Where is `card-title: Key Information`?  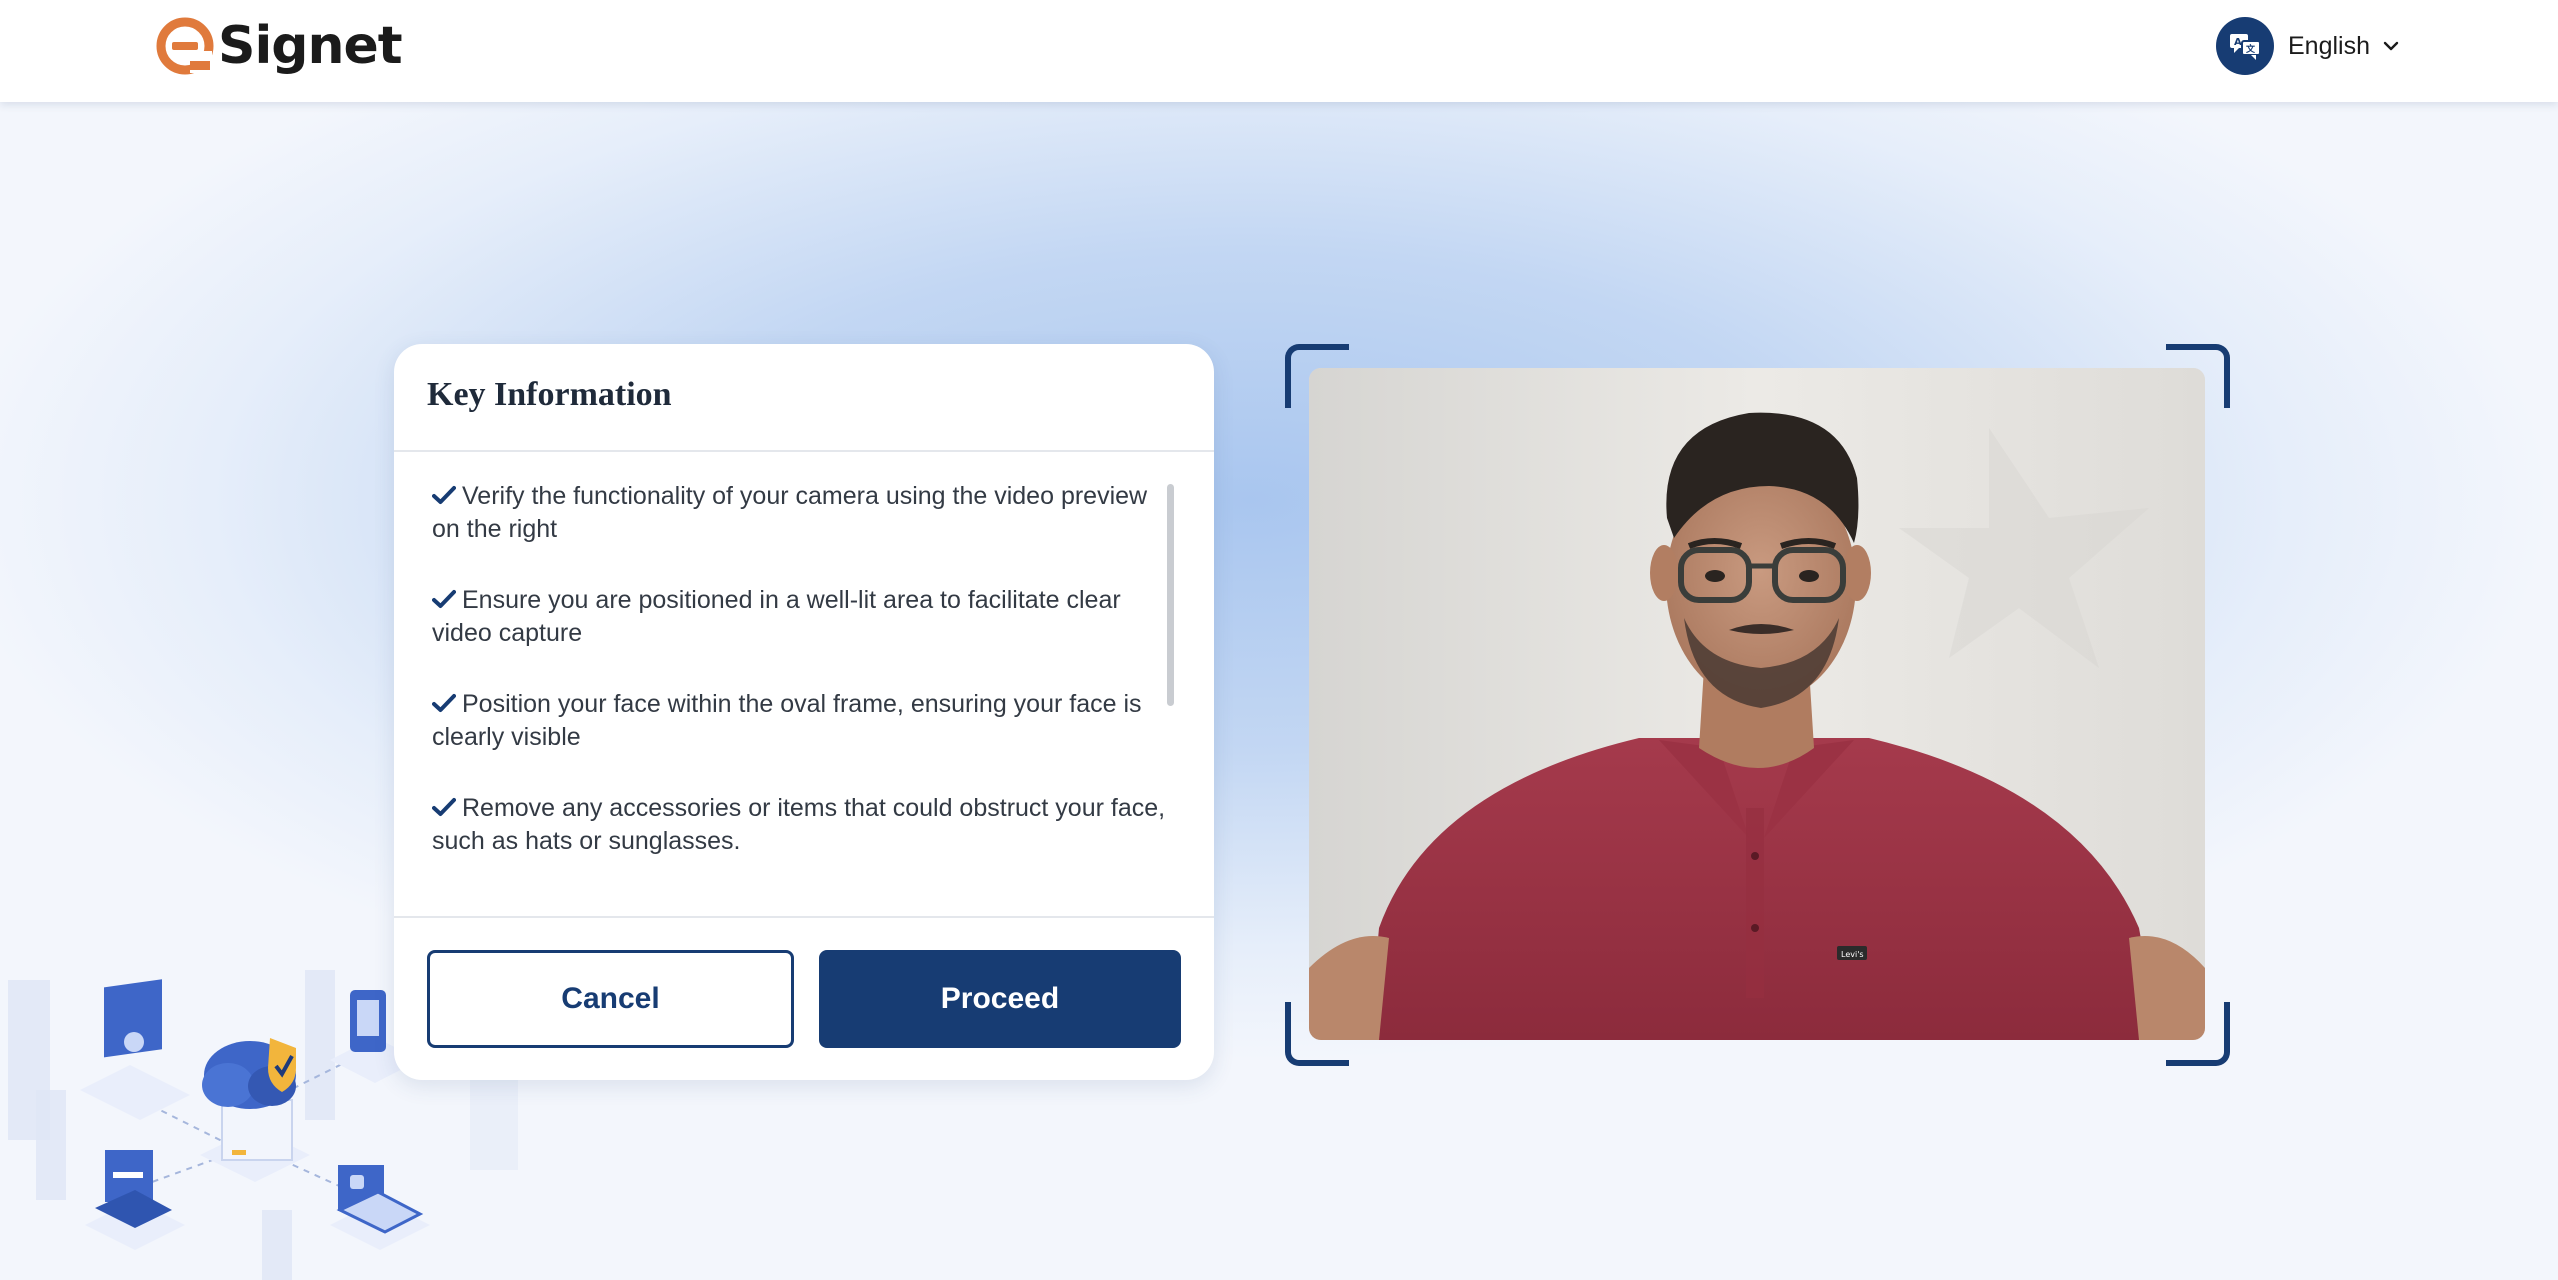
card-title: Key Information is located at coordinates (549, 394).